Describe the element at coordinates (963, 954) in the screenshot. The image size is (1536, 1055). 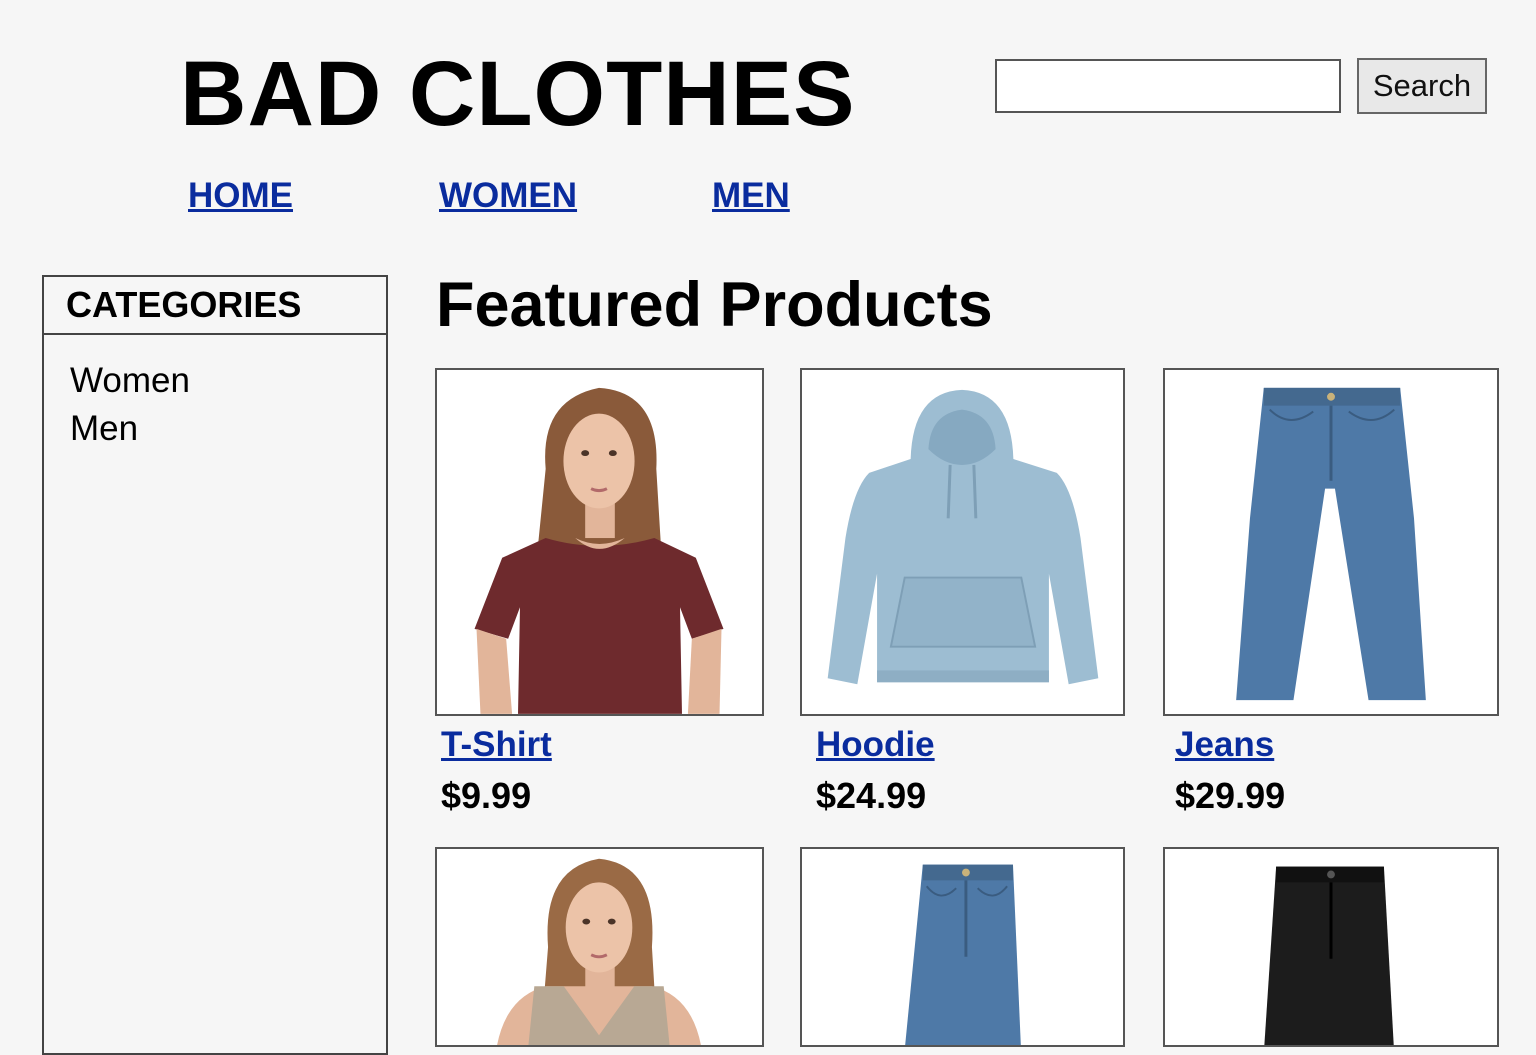
I see `blue-high-waist-jeans-photo` at that location.